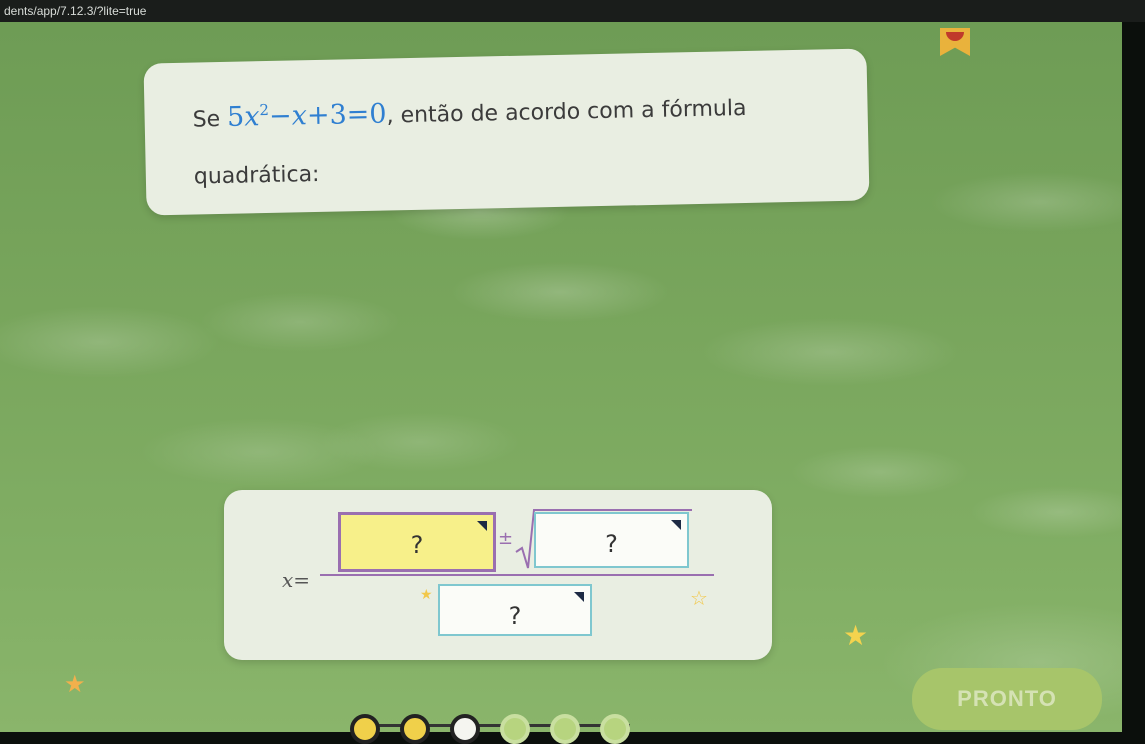  I want to click on formula-lhs: x=, so click(296, 580).